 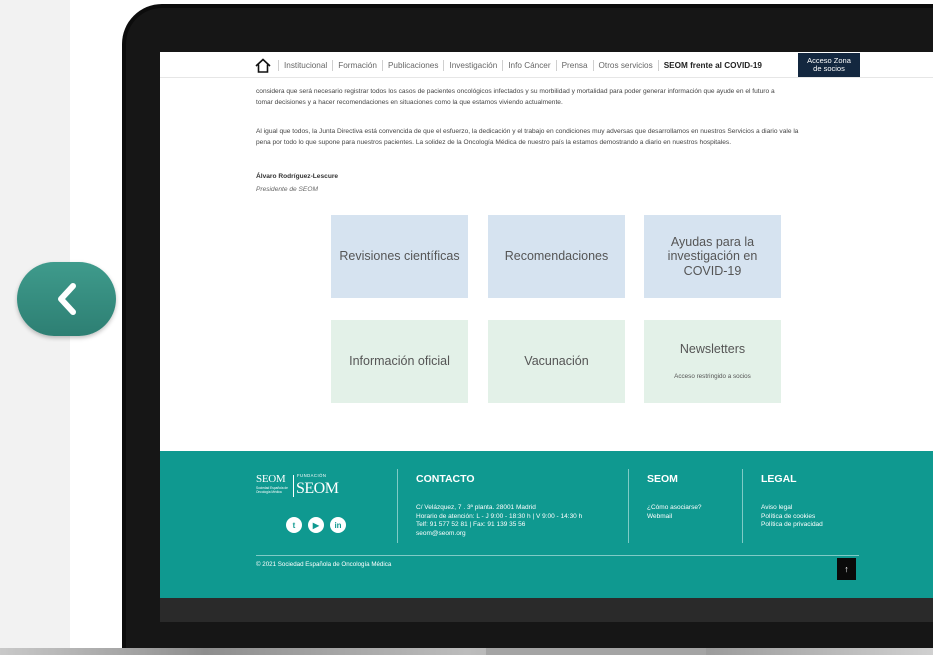 What do you see at coordinates (829, 68) in the screenshot?
I see `members-area-line2: de socios` at bounding box center [829, 68].